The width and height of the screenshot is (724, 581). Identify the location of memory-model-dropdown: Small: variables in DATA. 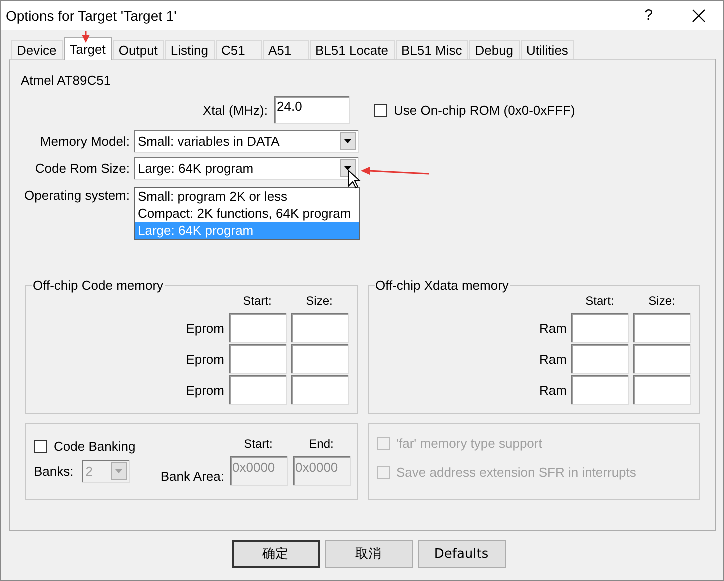
(246, 141).